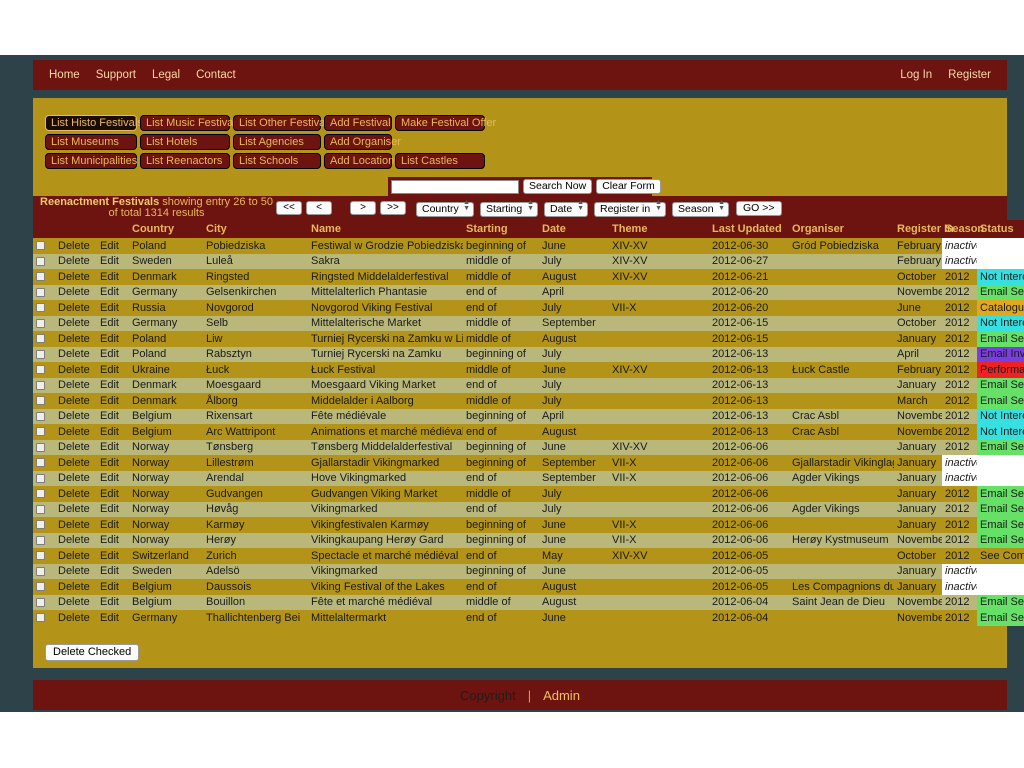  What do you see at coordinates (91, 161) in the screenshot?
I see `module-button-list-municipalities: List Municipalities` at bounding box center [91, 161].